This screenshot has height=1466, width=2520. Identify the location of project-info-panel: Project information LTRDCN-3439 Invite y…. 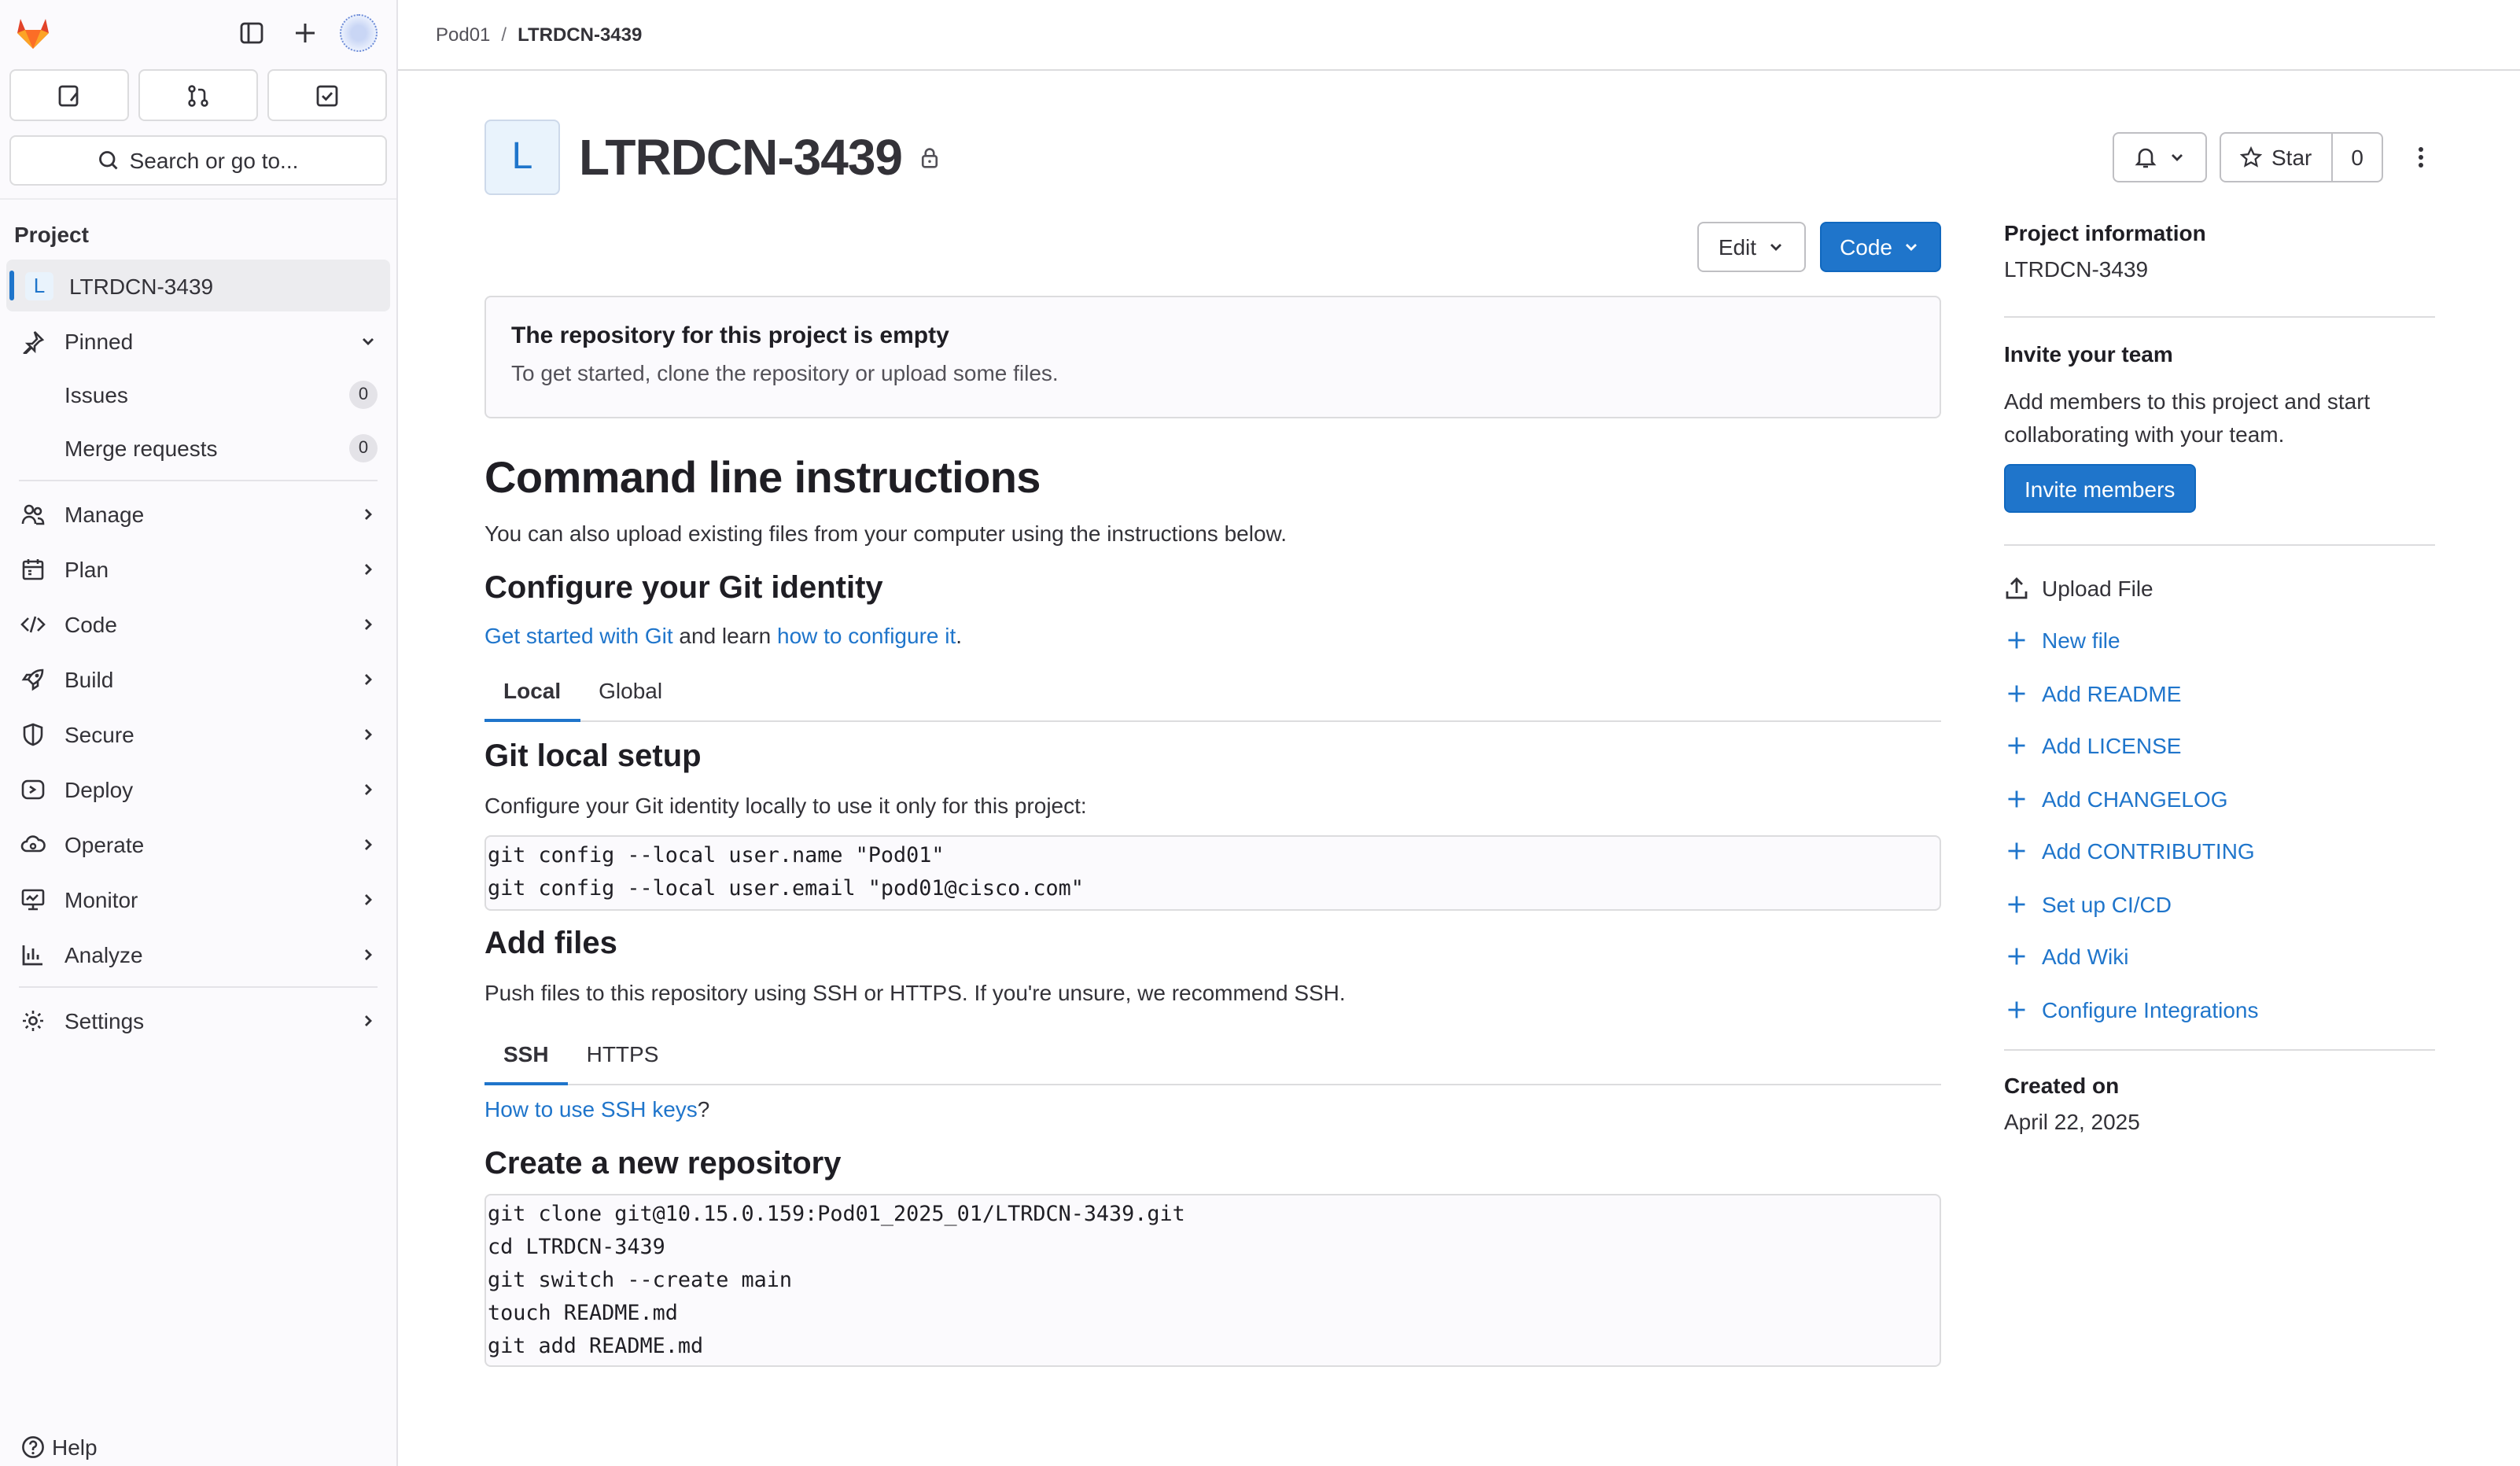
(2219, 676).